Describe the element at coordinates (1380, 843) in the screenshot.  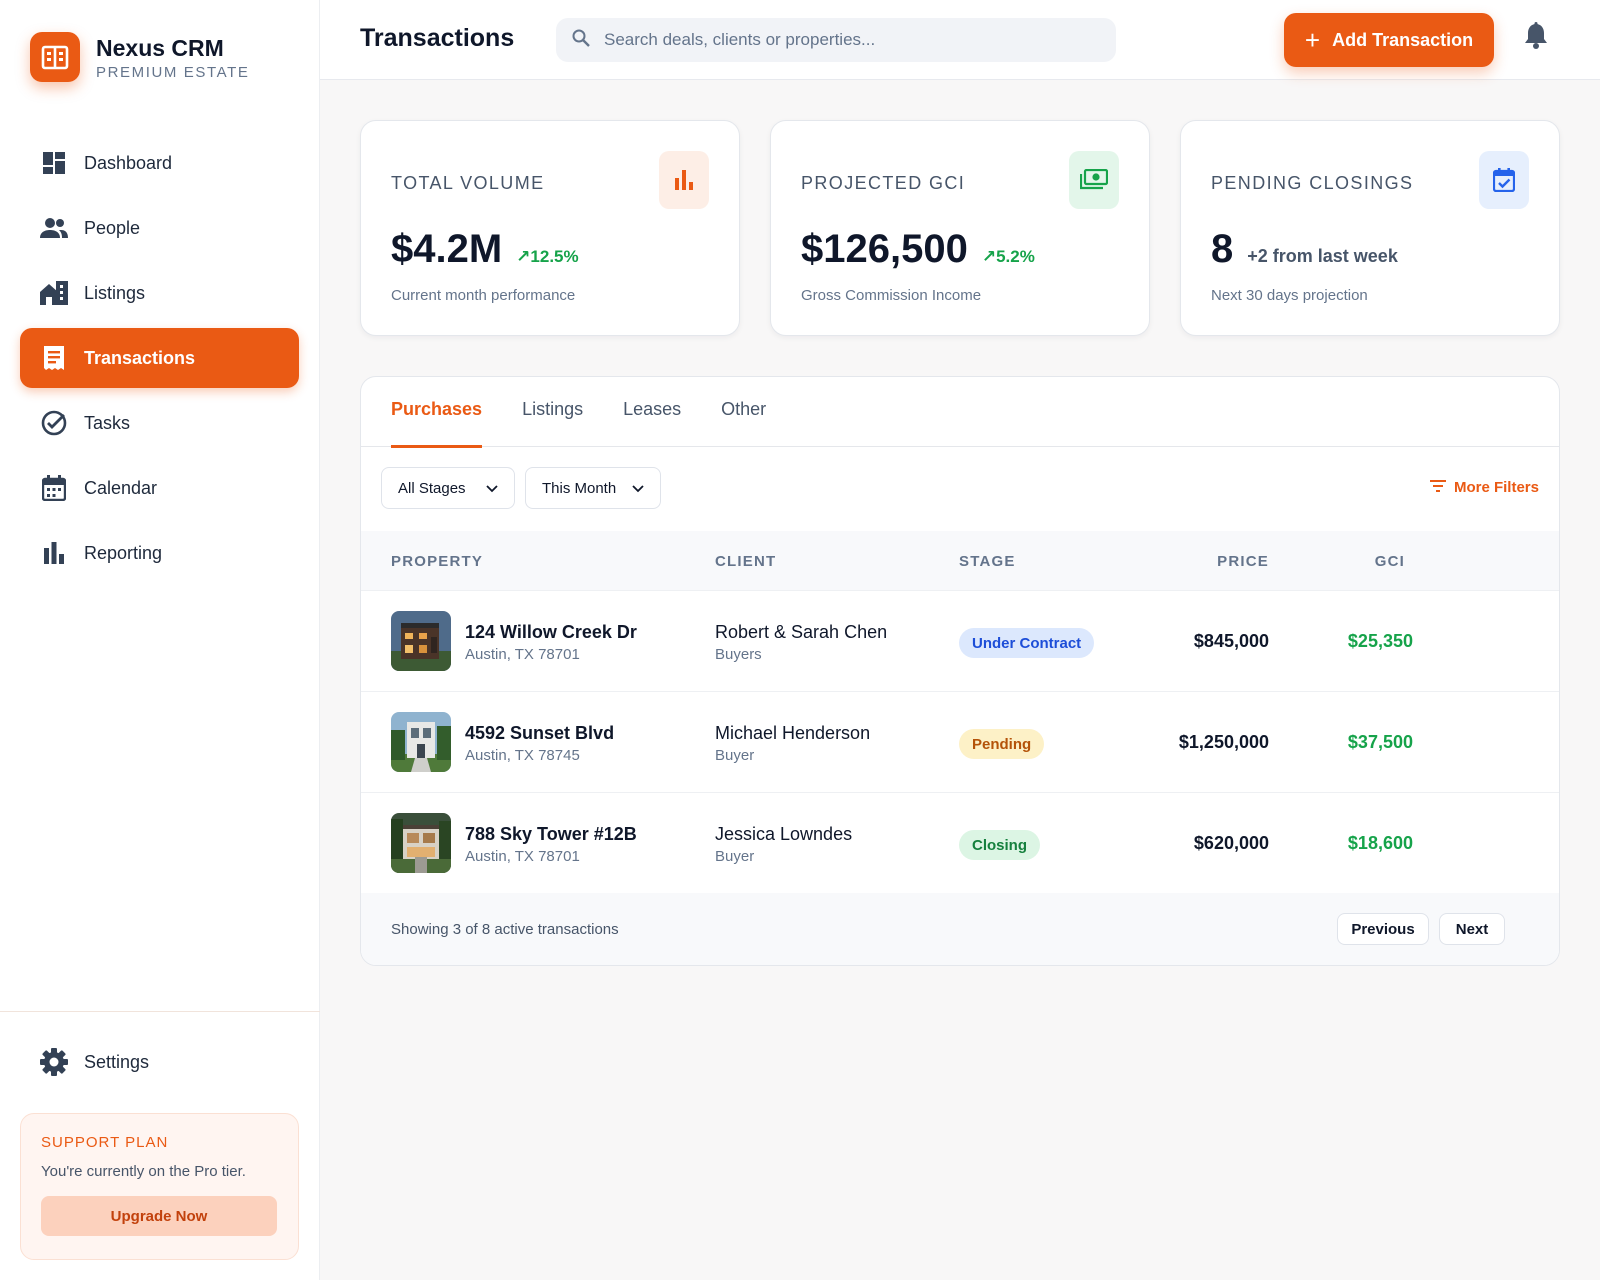
I see `gci-value: $18,600` at that location.